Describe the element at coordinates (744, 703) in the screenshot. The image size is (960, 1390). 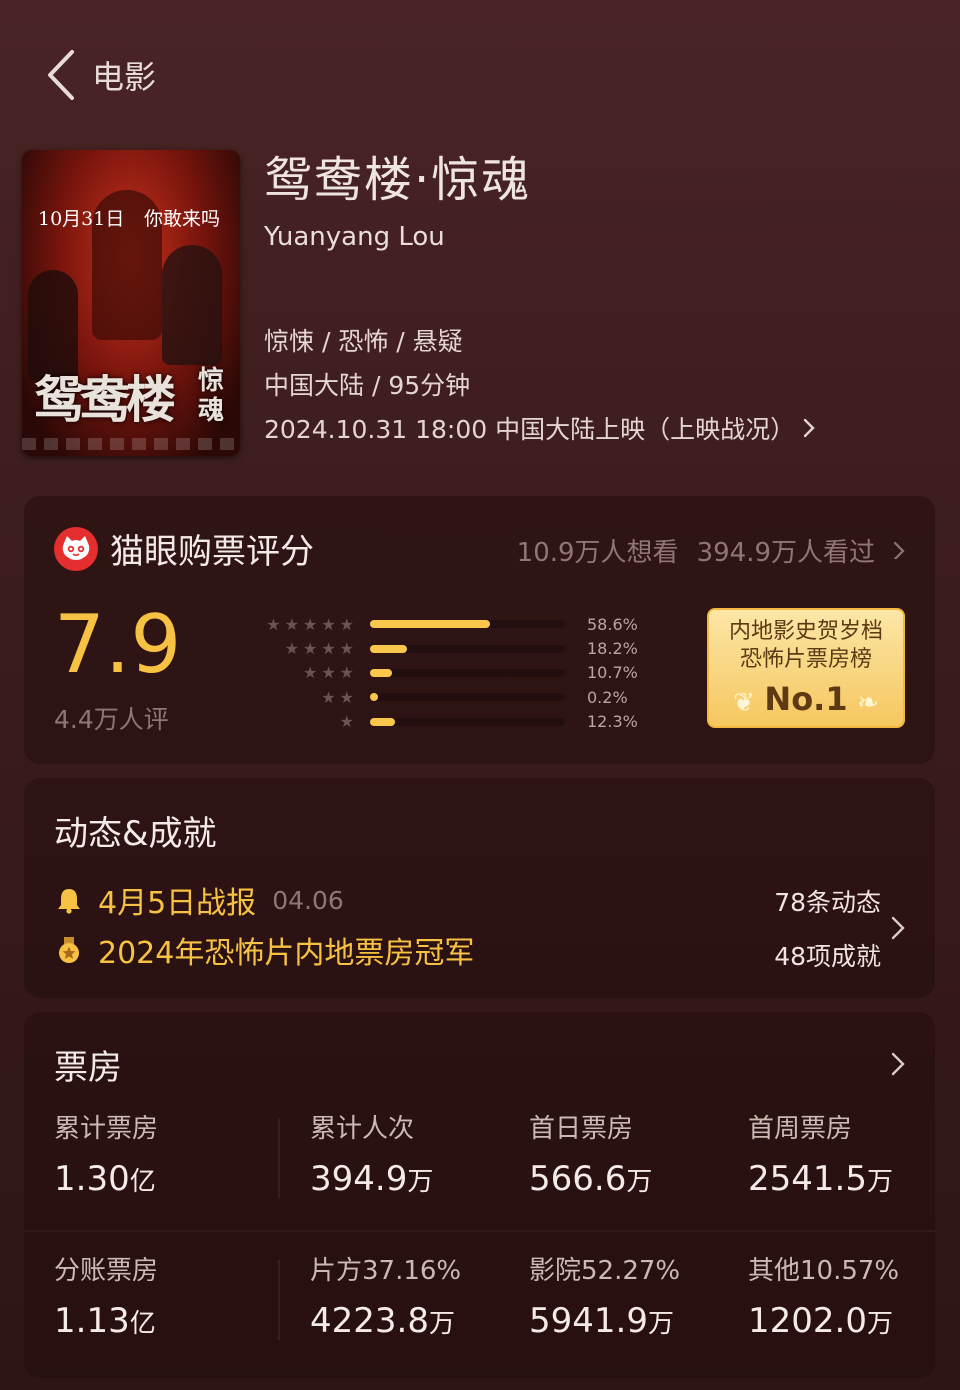
I see `laurel-left-icon: ❦` at that location.